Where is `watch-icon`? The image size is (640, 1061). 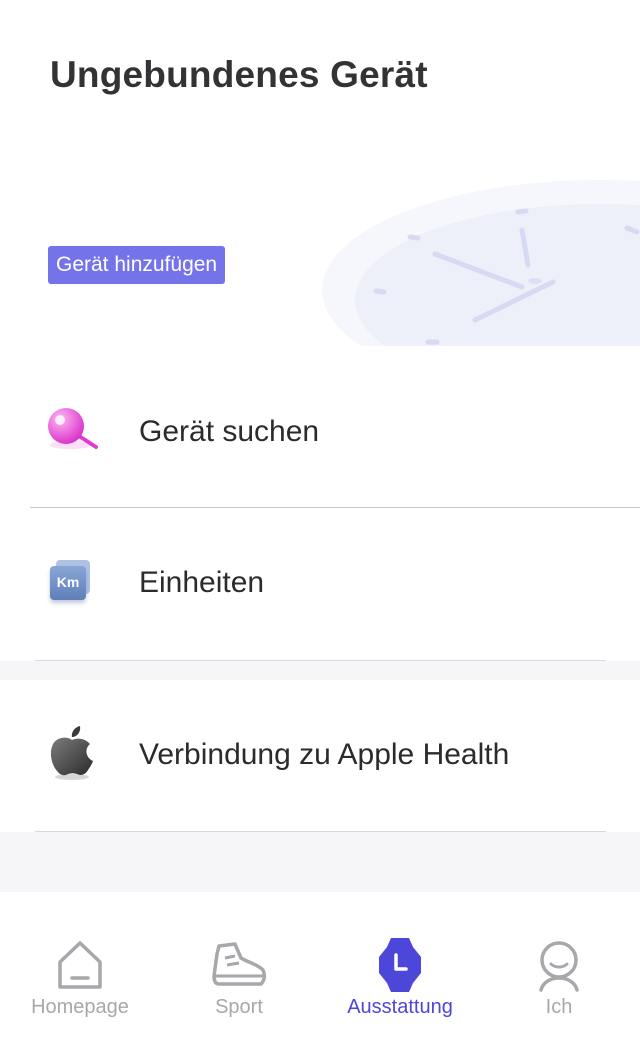 watch-icon is located at coordinates (400, 965).